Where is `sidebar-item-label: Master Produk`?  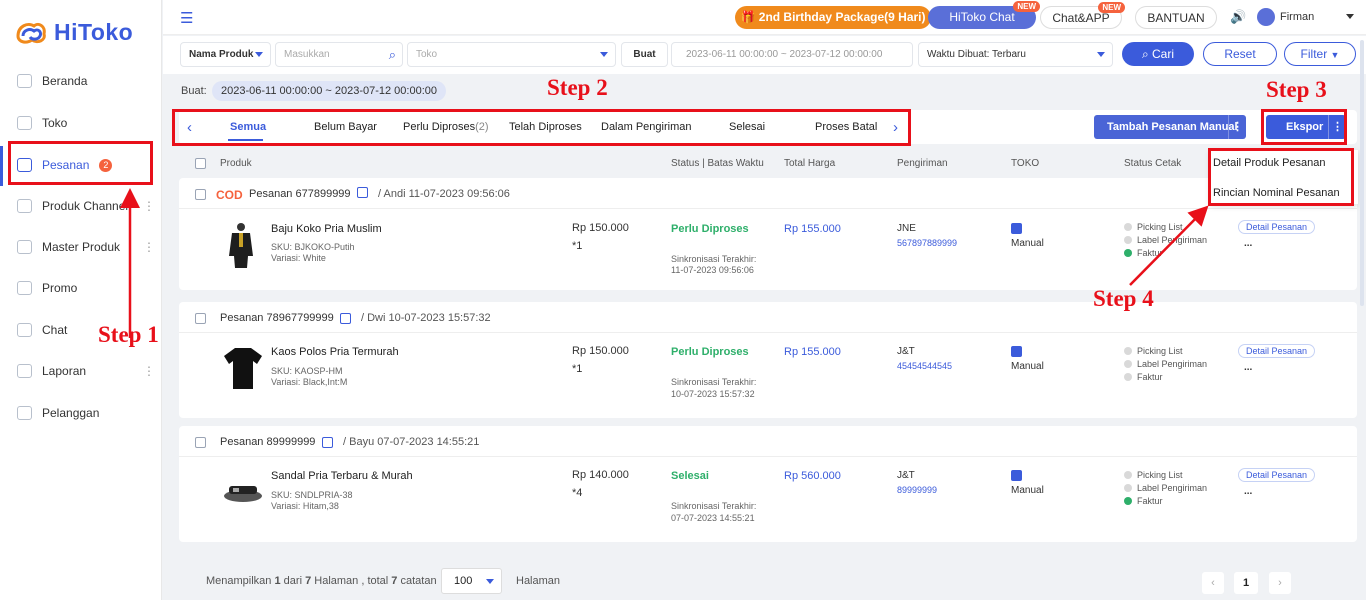
sidebar-item-label: Master Produk is located at coordinates (81, 247).